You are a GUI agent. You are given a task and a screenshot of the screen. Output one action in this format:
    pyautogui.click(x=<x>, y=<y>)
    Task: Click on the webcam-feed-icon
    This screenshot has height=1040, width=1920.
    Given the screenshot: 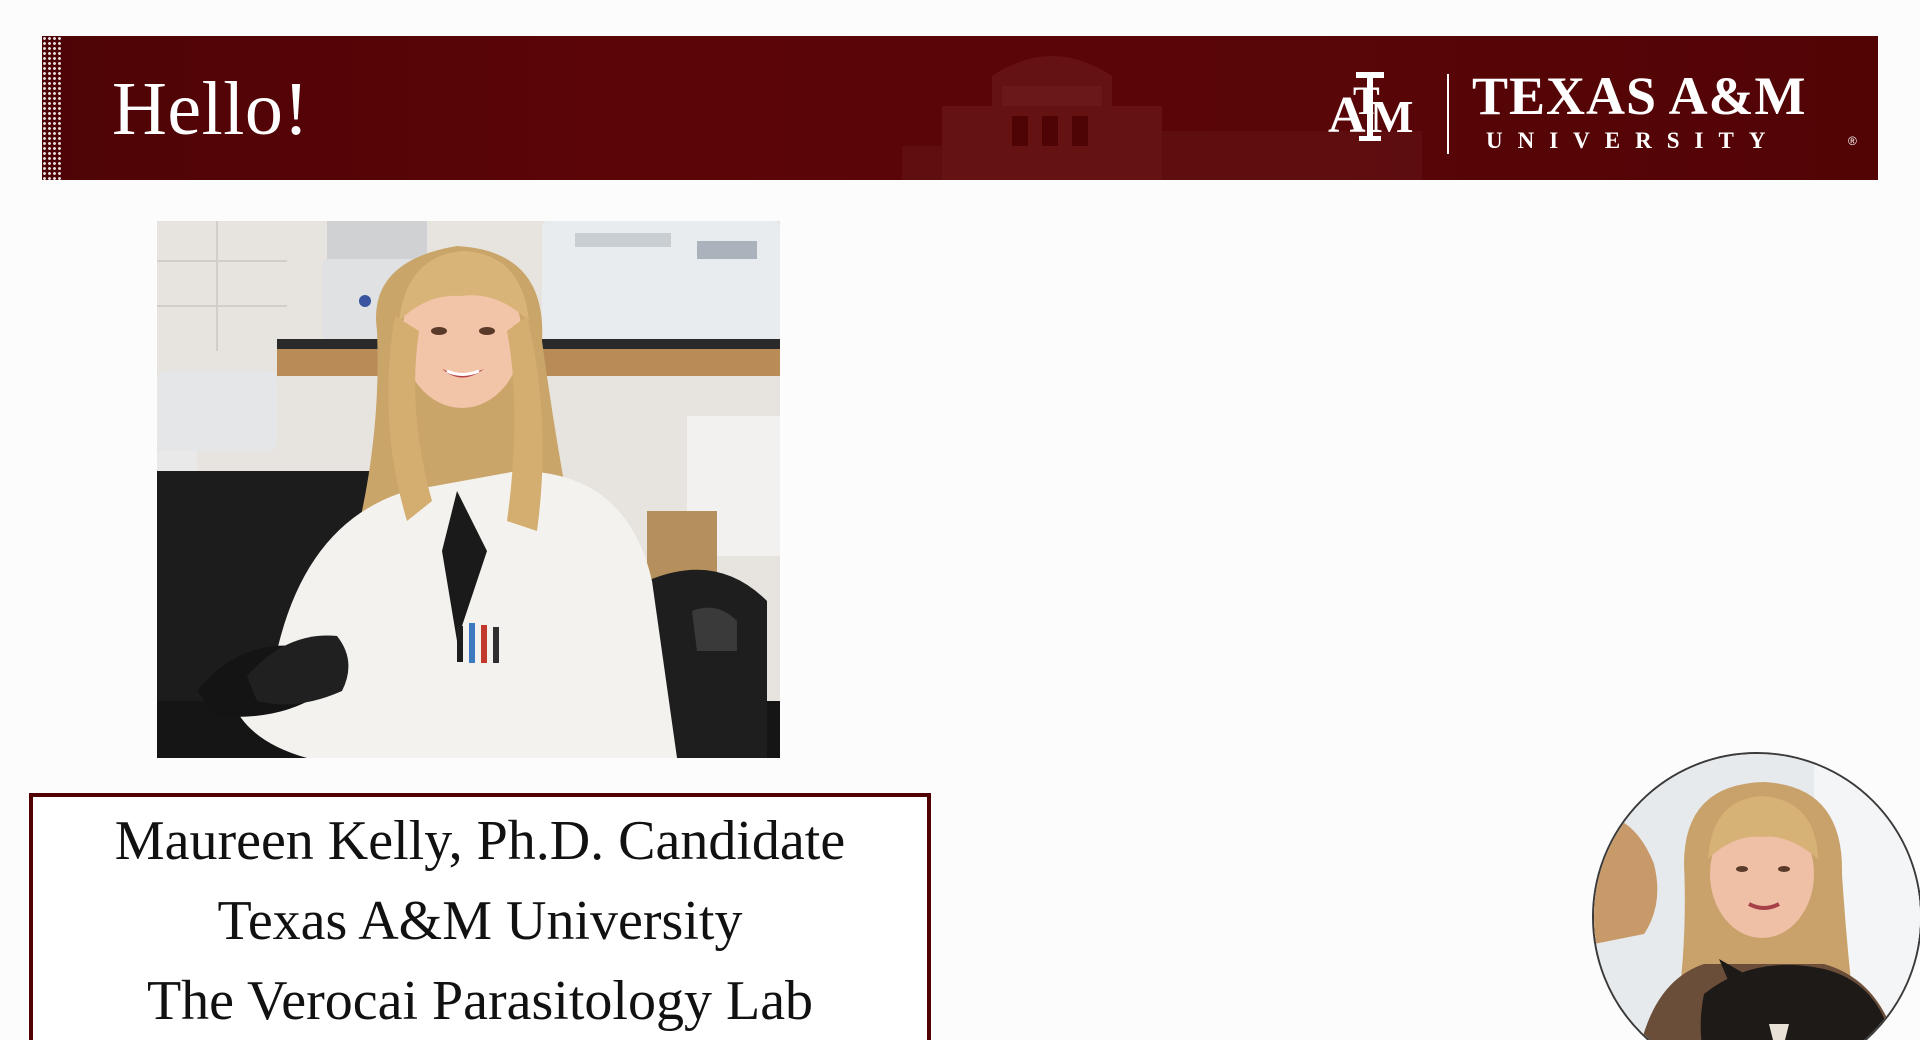 What is the action you would take?
    pyautogui.click(x=1757, y=897)
    